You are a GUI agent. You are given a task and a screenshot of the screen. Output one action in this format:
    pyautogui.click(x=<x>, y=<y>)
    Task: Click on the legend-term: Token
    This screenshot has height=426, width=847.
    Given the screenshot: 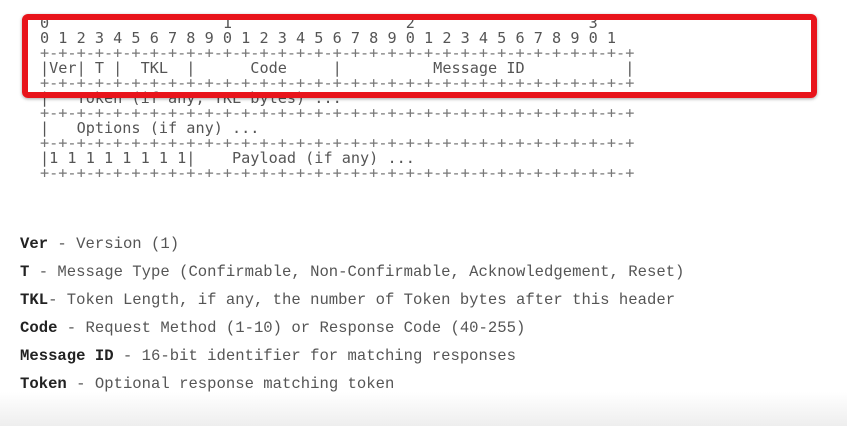 What is the action you would take?
    pyautogui.click(x=43, y=384)
    